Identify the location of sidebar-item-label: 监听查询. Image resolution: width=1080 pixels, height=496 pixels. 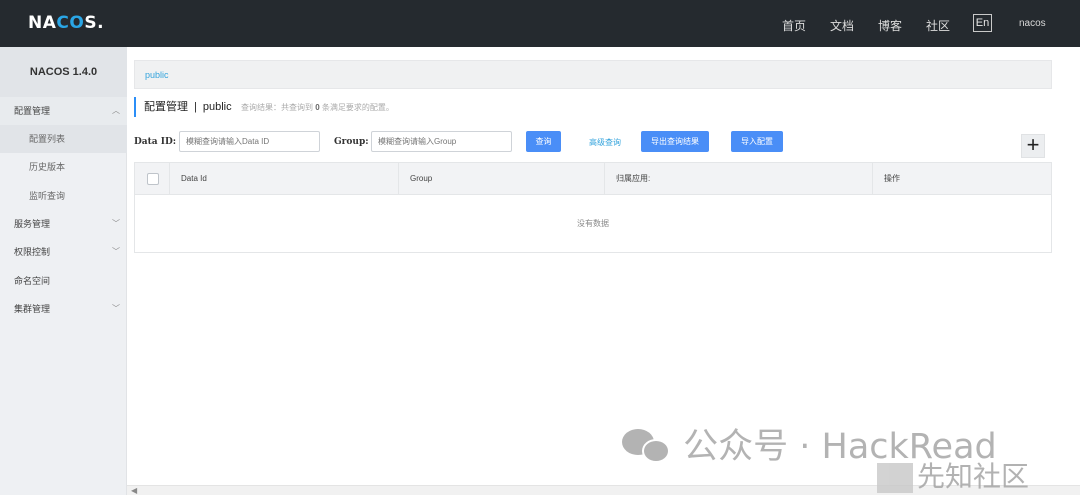
(47, 196).